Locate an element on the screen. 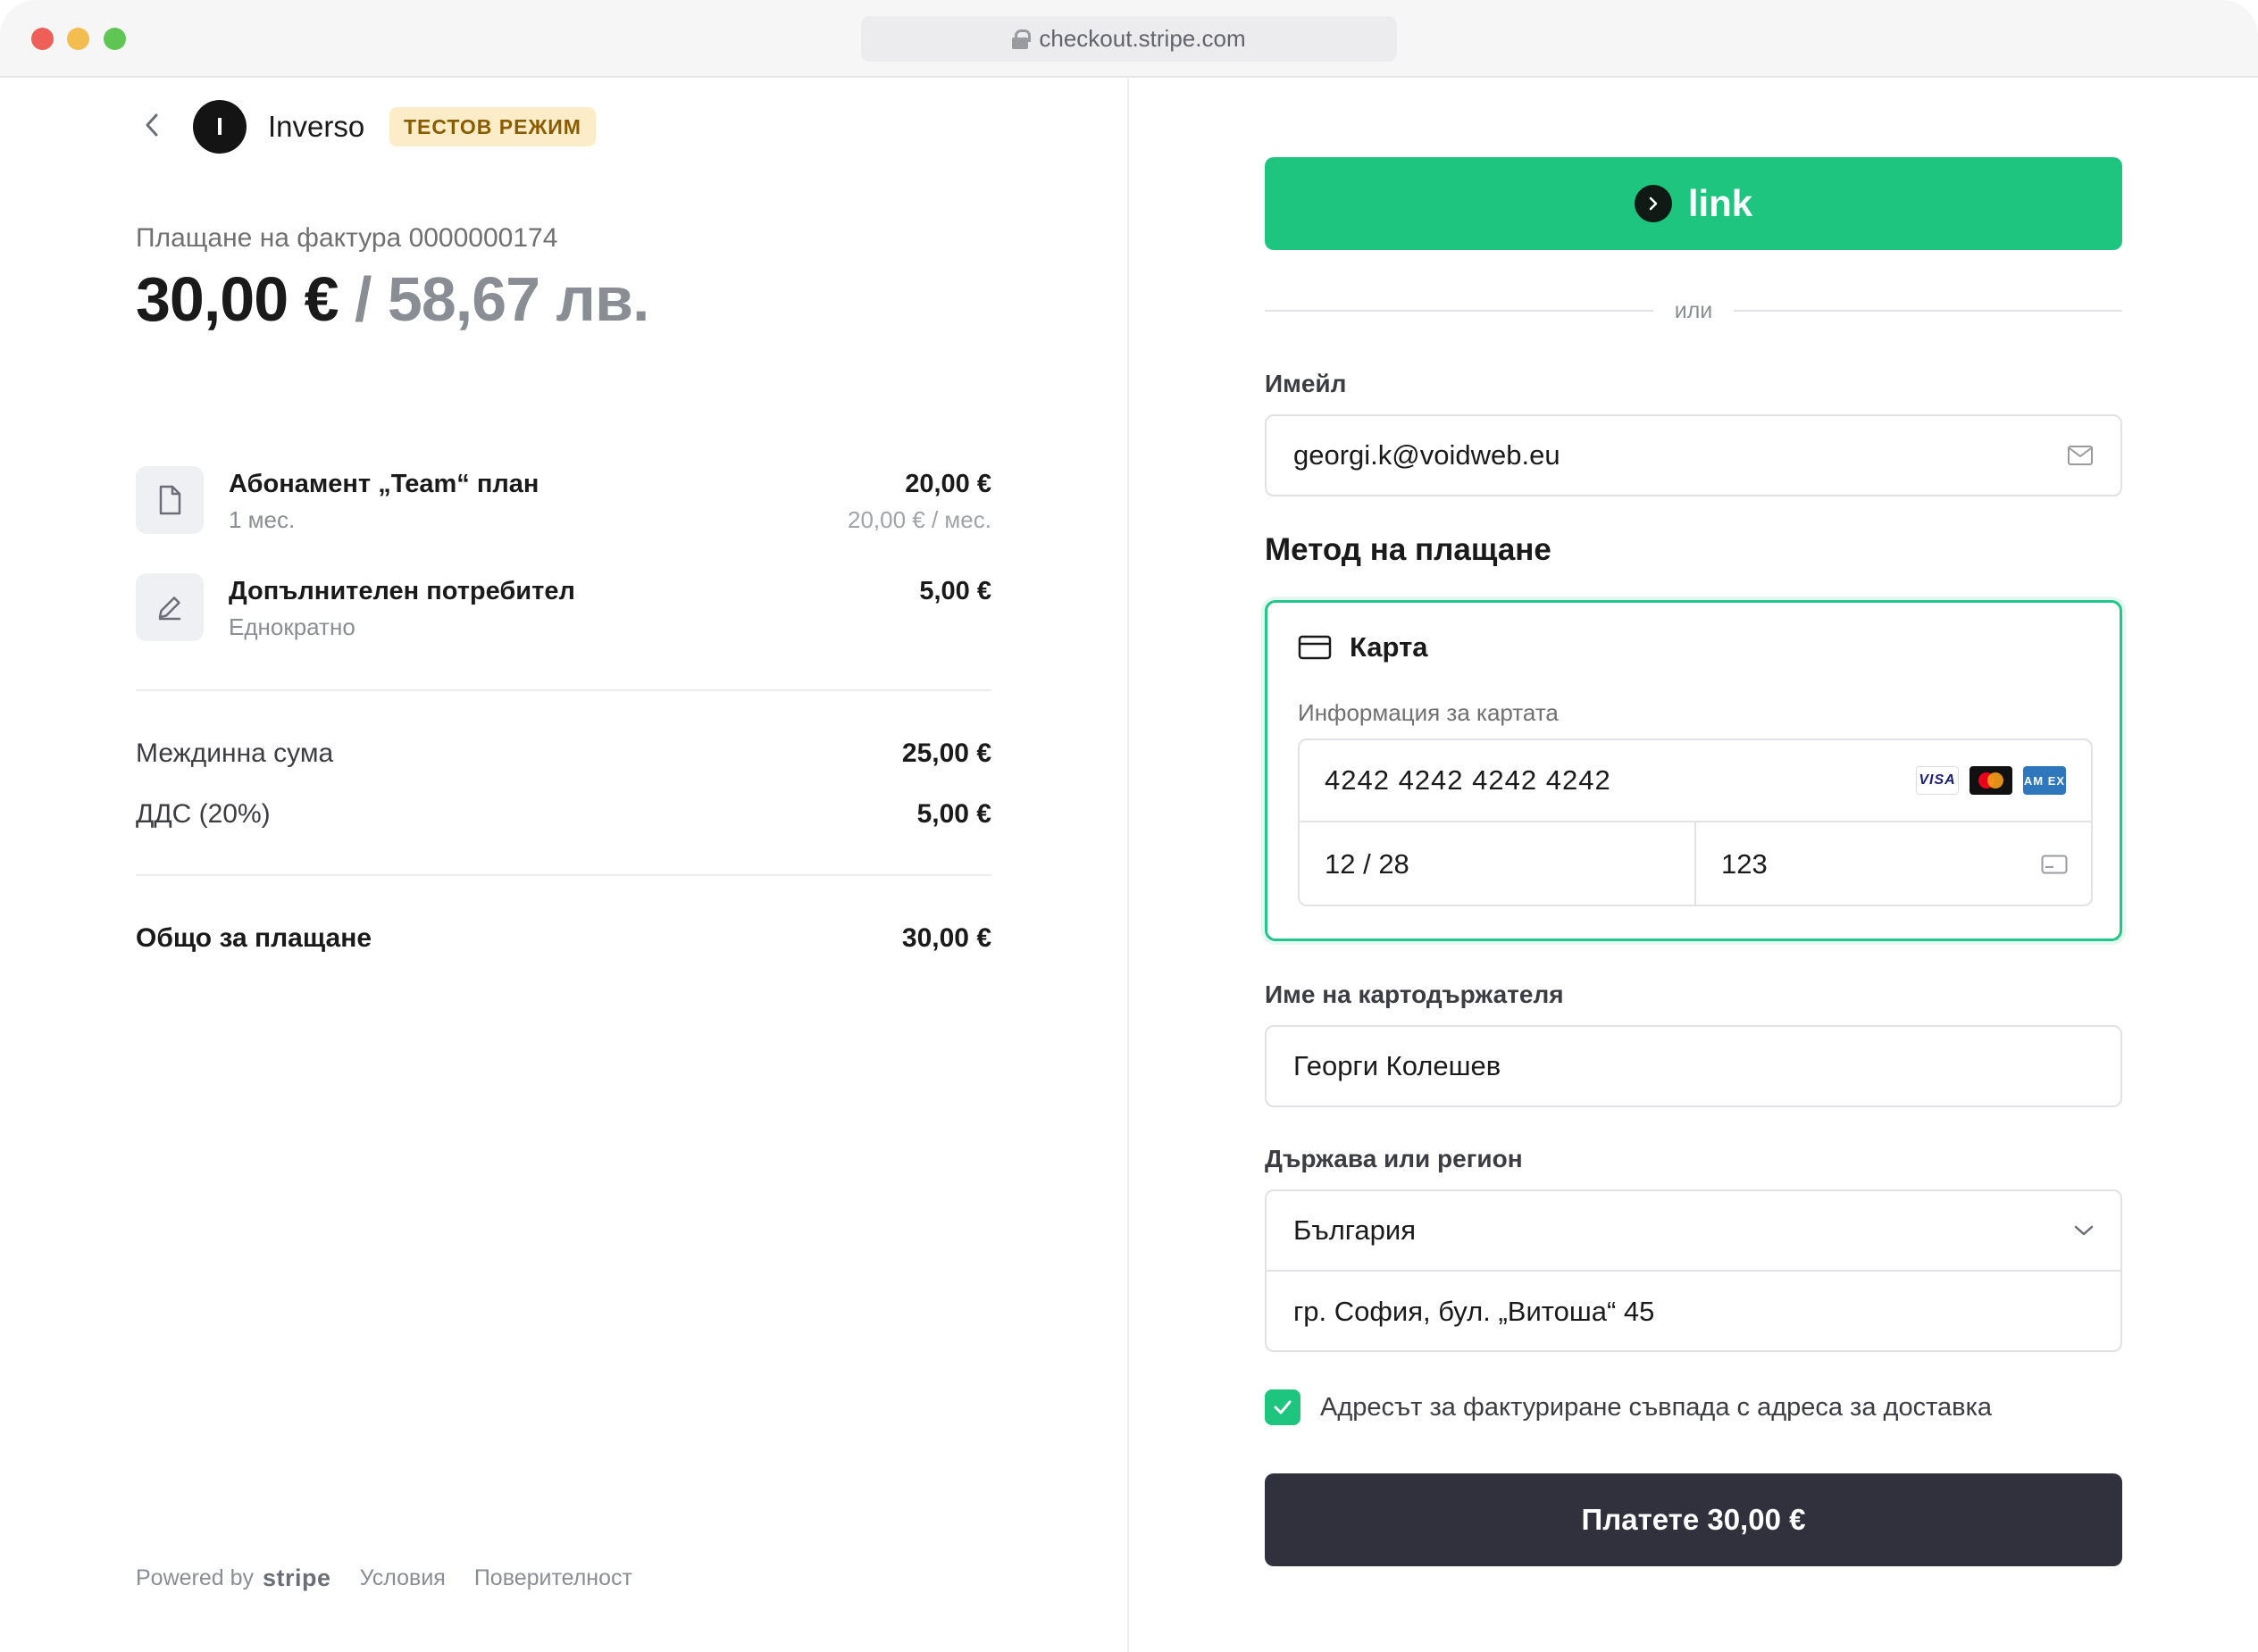  address-bar-url: checkout.stripe.com is located at coordinates (1142, 38).